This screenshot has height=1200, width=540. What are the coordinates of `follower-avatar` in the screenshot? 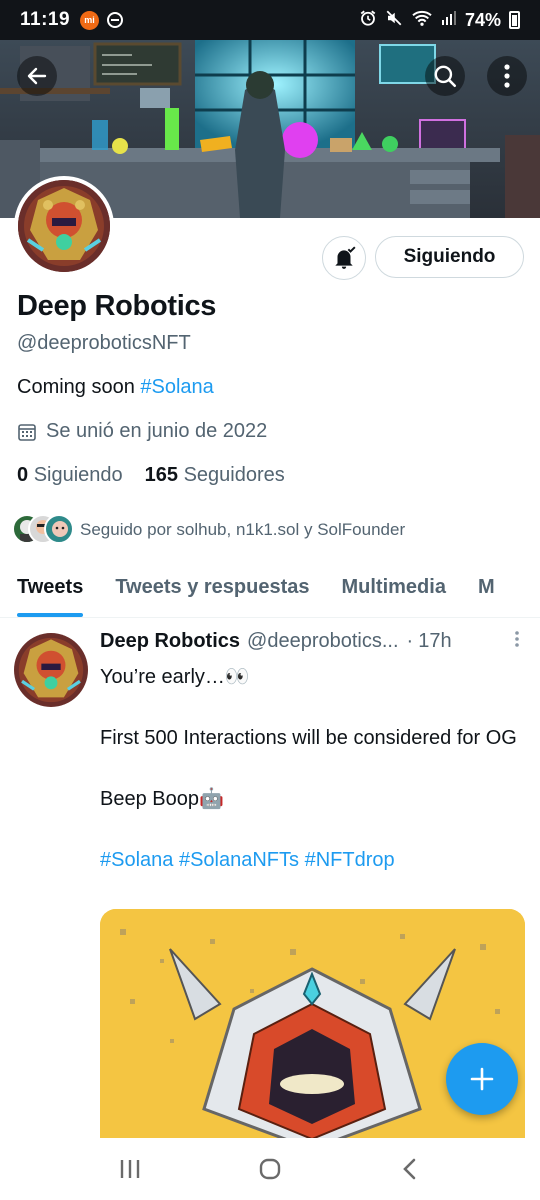 It's located at (59, 529).